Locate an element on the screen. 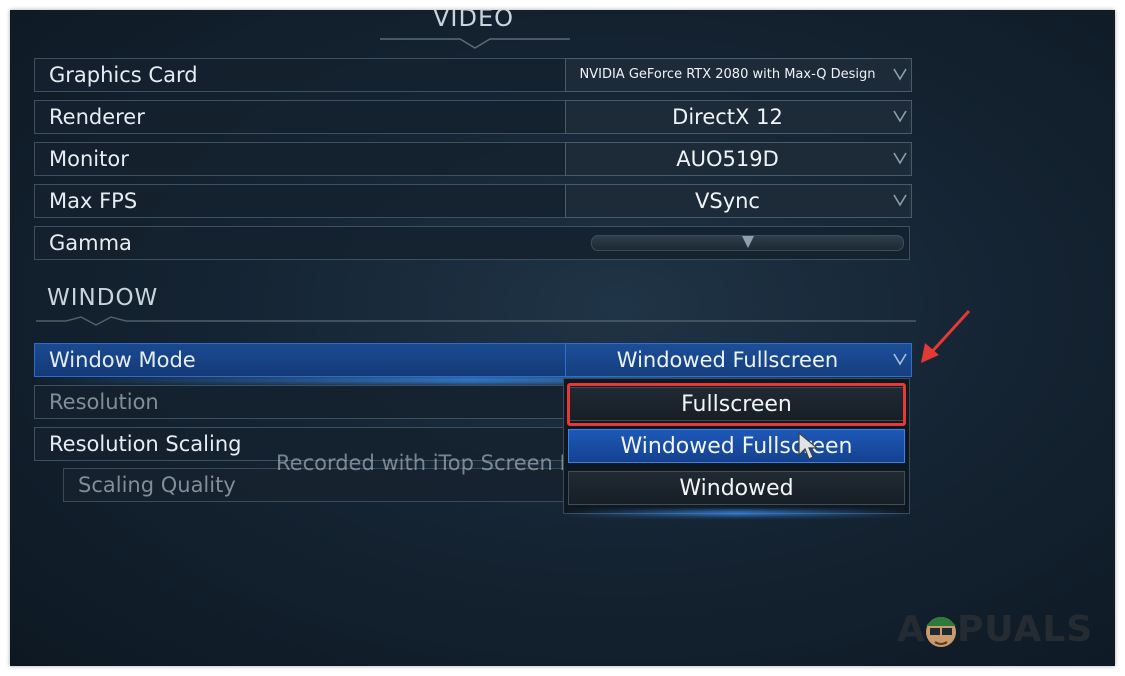 Image resolution: width=1125 pixels, height=676 pixels. window-mode-value: Windowed Fullscreen is located at coordinates (727, 360).